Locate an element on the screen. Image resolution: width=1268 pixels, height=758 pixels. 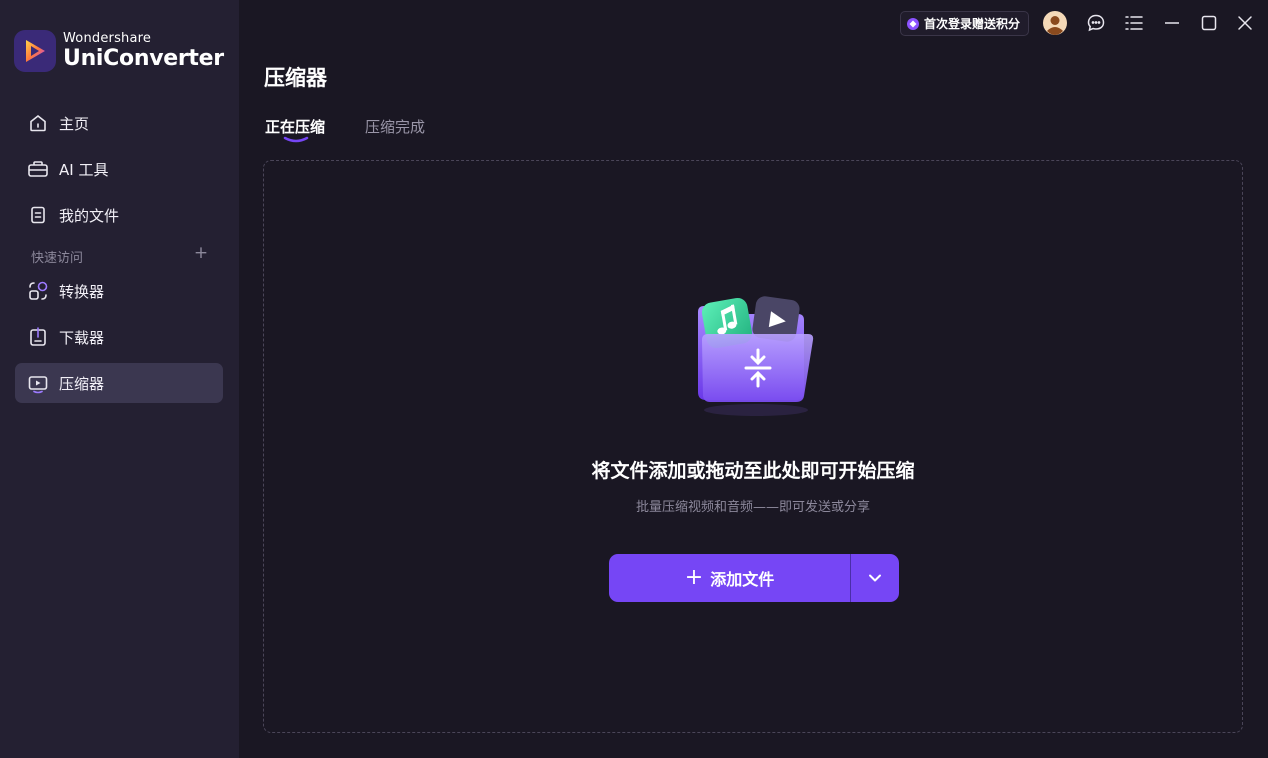
quick-access-label: 快速访问 is located at coordinates (57, 258).